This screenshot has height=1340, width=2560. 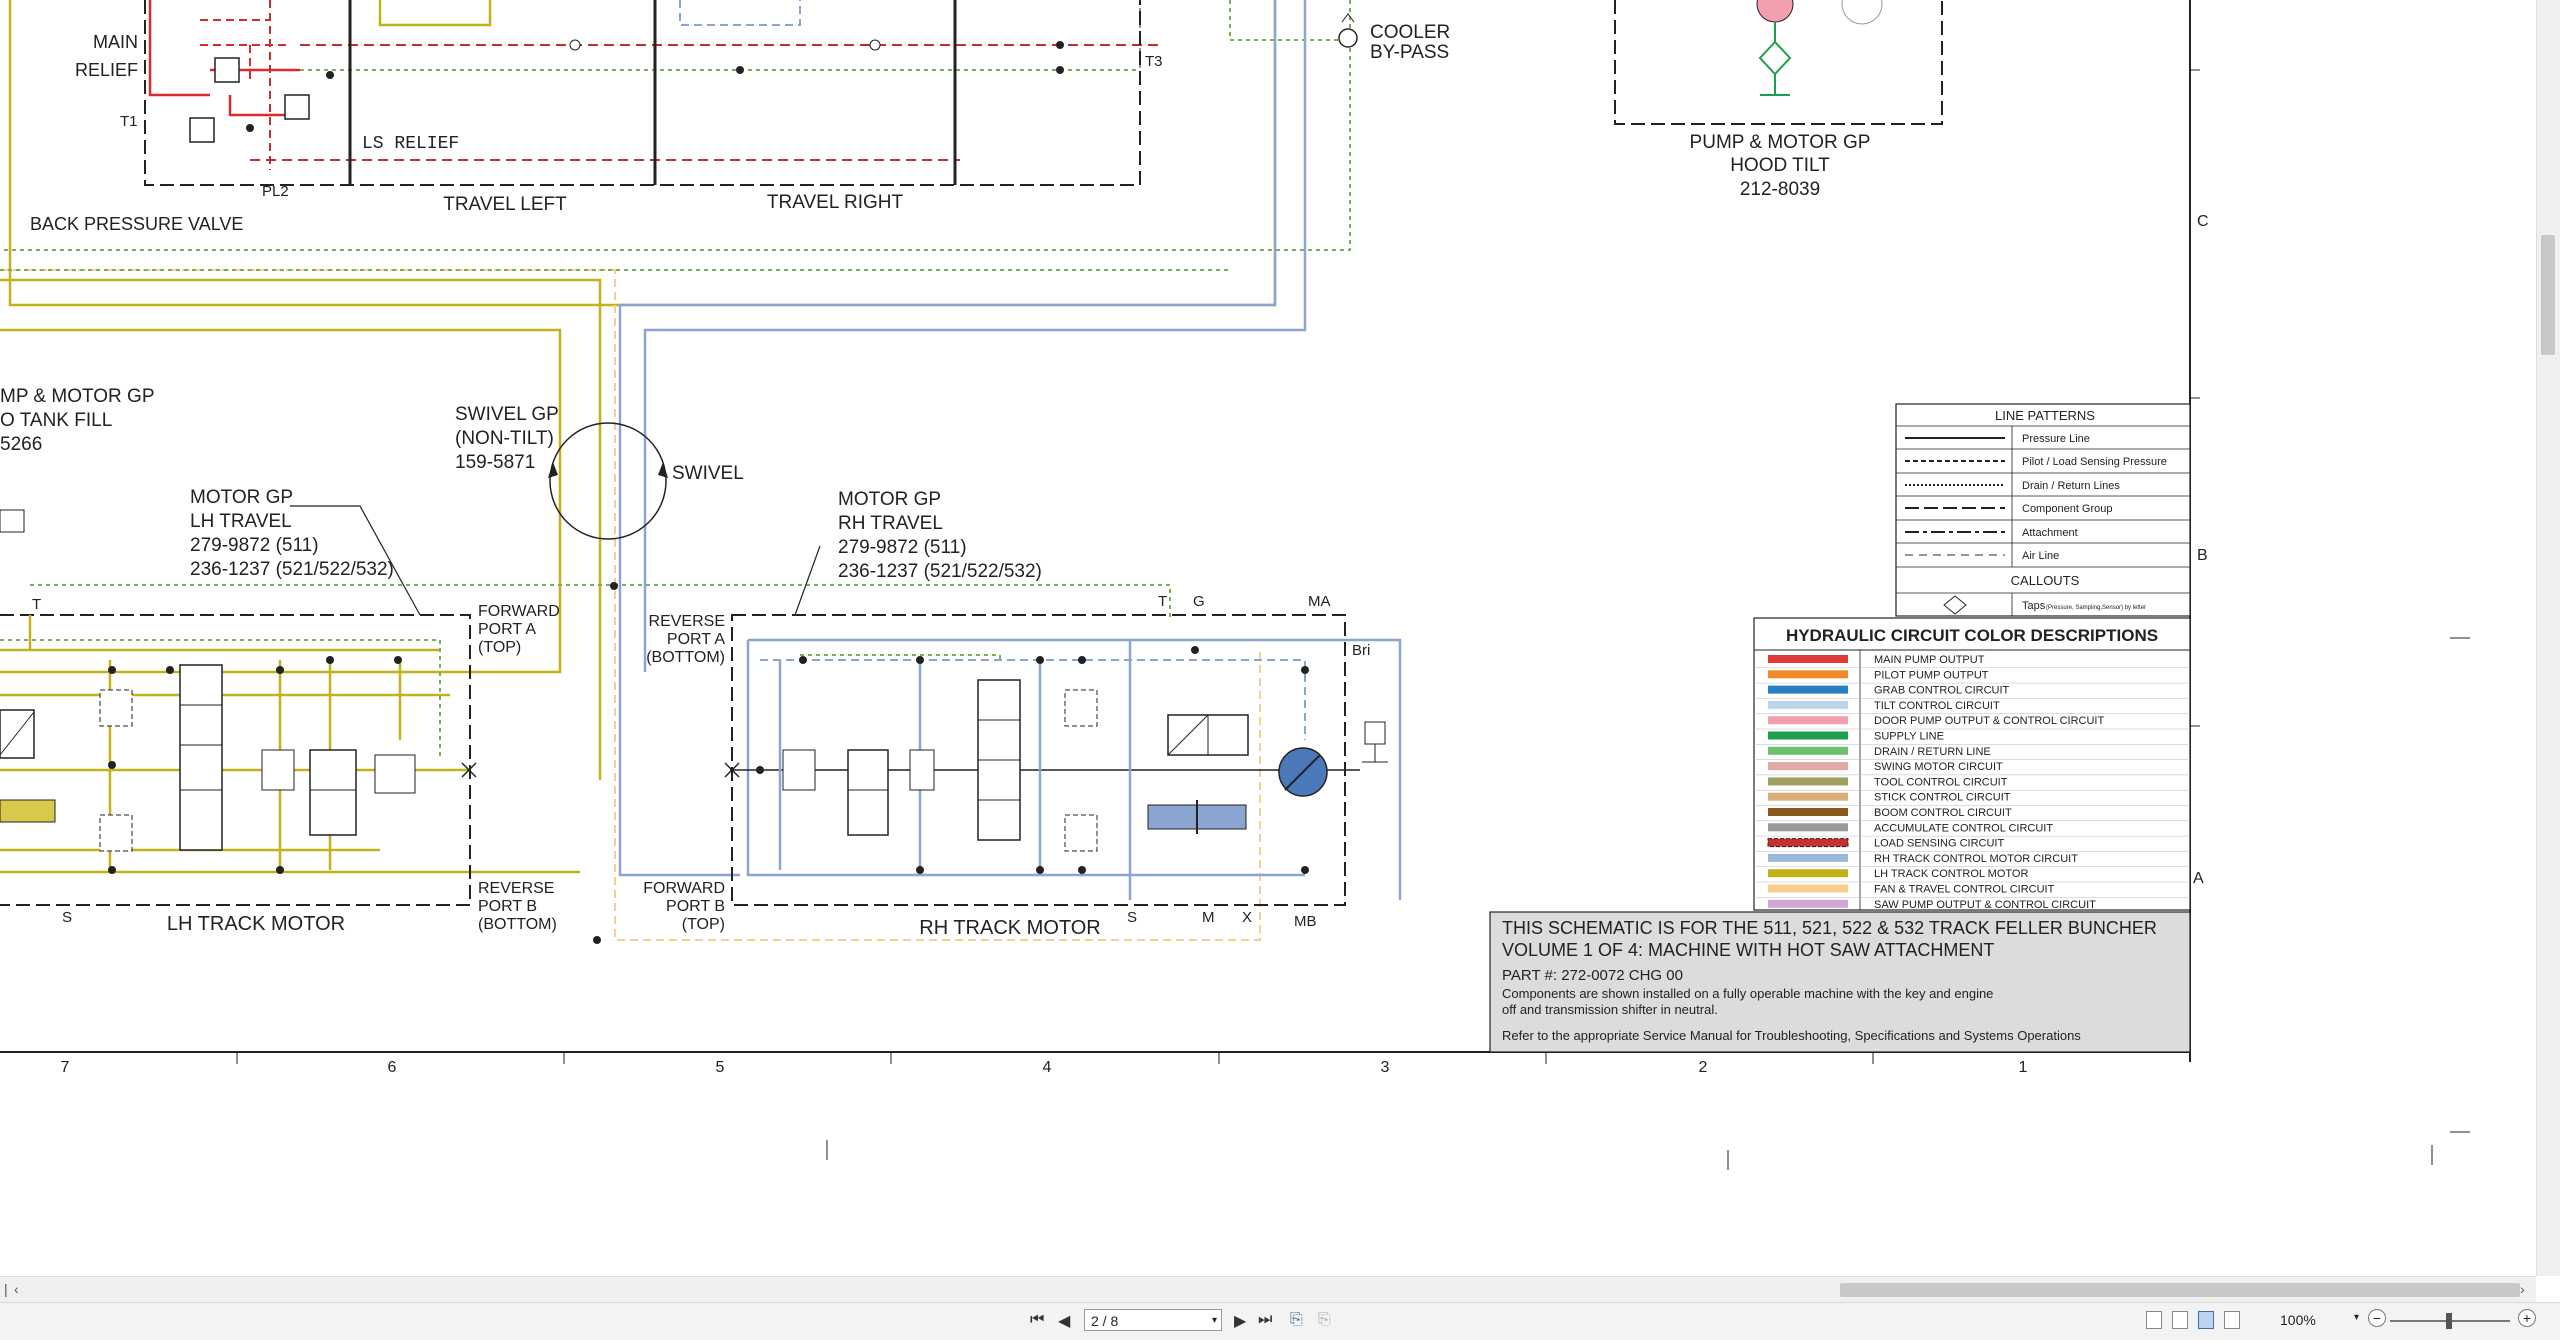 I want to click on first-page-icon: ⏮, so click(x=1037, y=1320).